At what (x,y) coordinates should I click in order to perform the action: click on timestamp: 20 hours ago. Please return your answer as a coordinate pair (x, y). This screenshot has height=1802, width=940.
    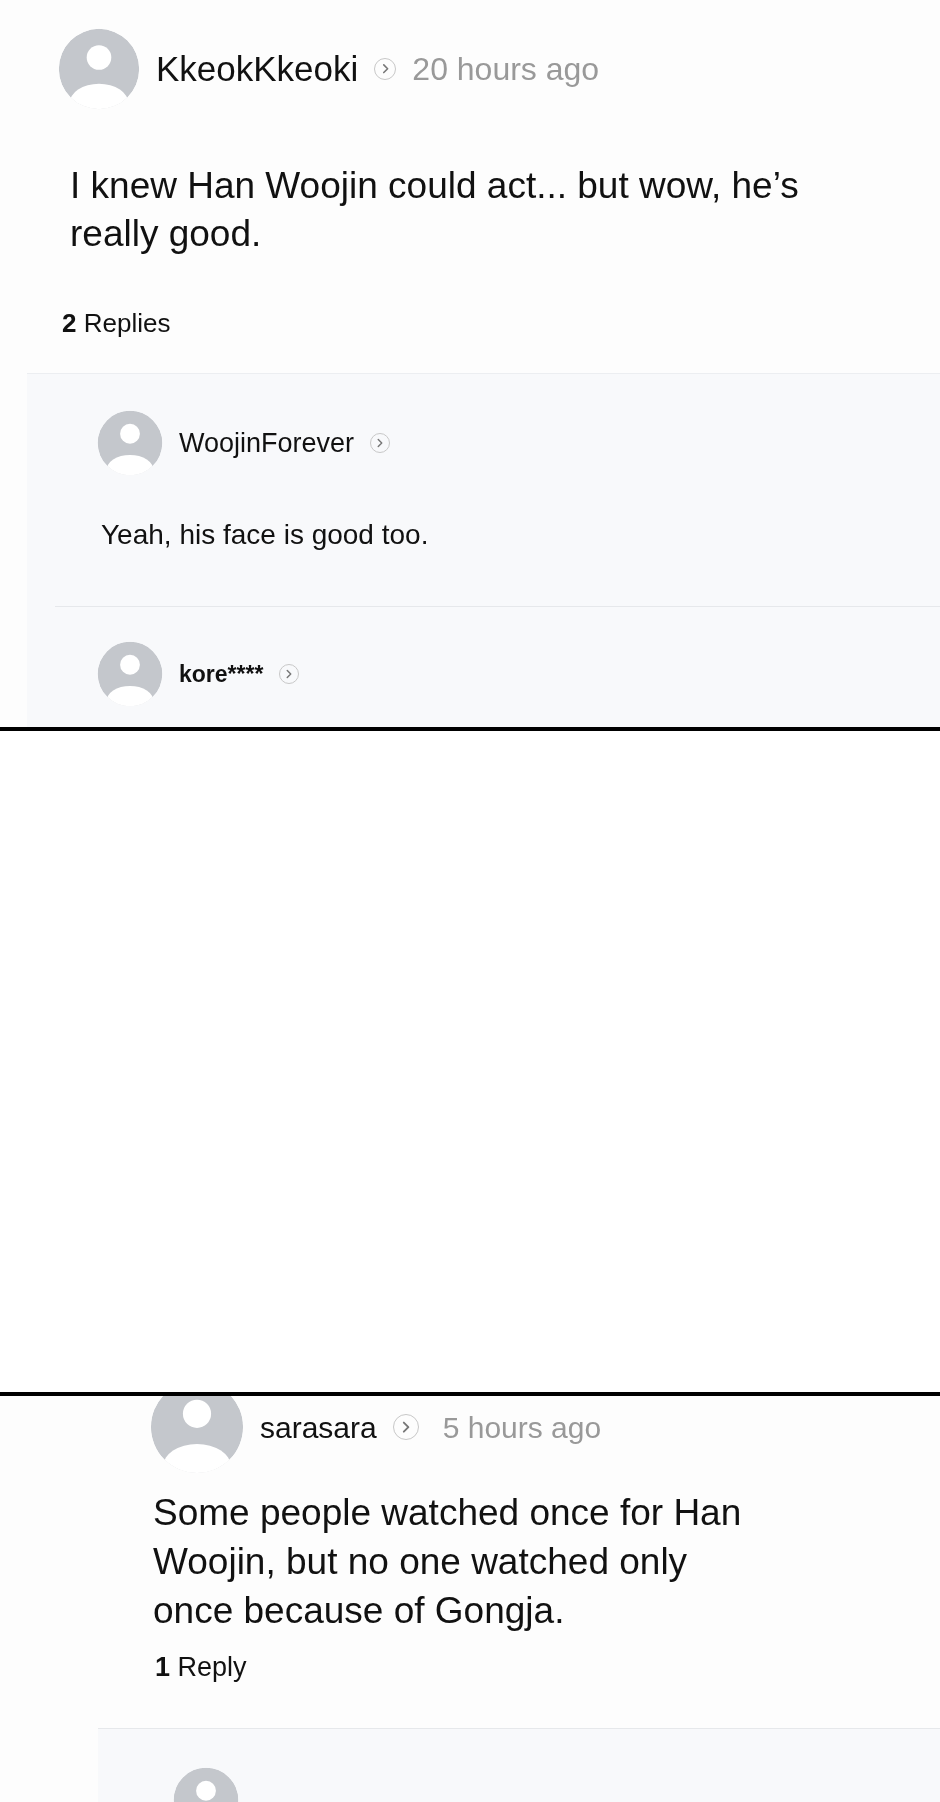
    Looking at the image, I should click on (506, 69).